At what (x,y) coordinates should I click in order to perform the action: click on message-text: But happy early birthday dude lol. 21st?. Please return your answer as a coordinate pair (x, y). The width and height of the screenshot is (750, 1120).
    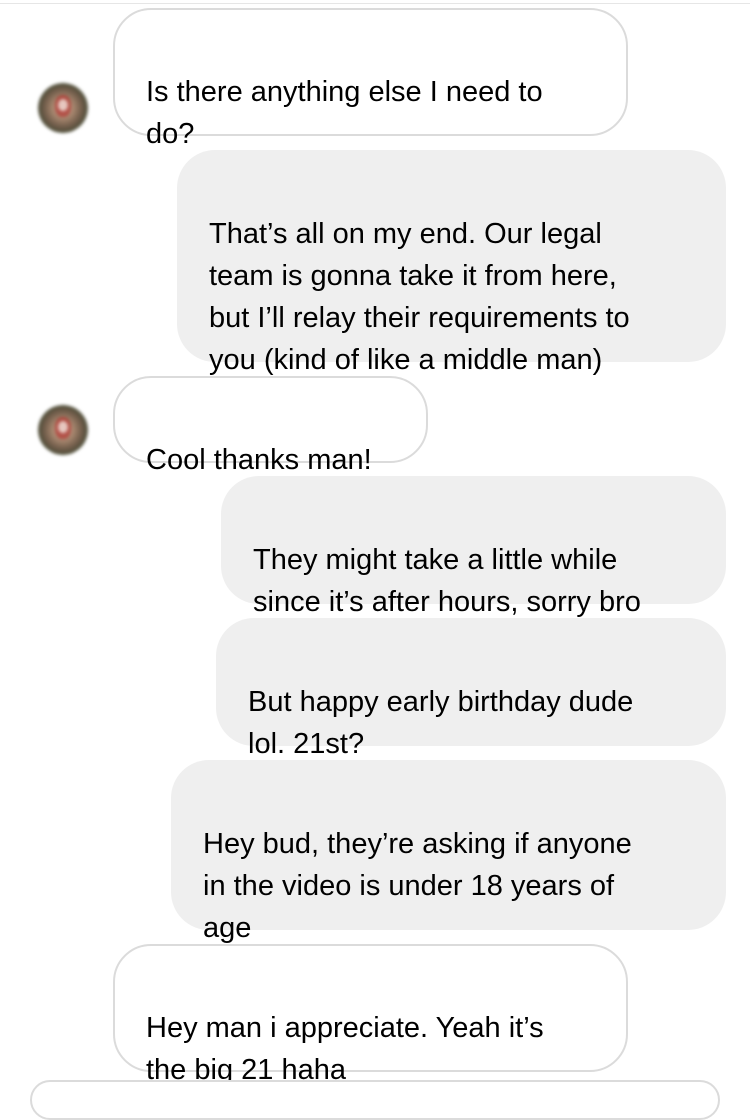
    Looking at the image, I should click on (441, 723).